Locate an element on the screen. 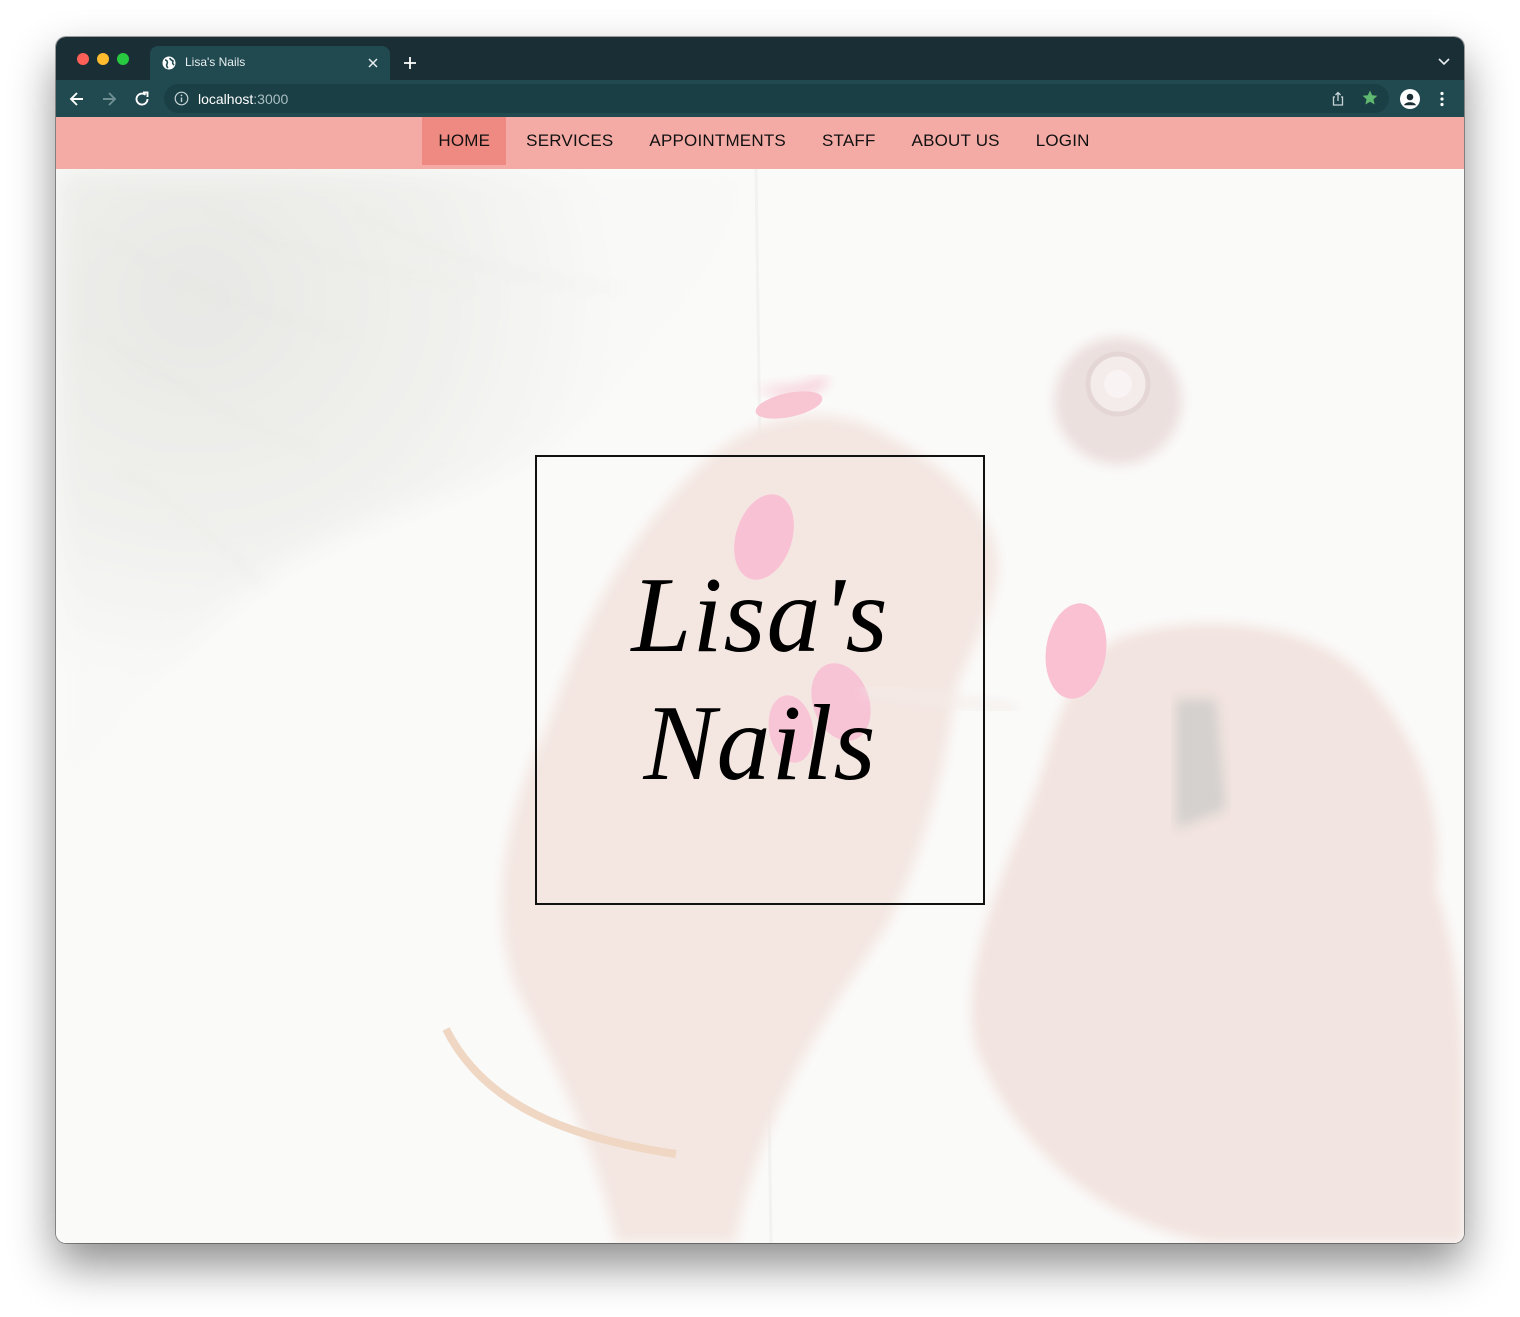 Image resolution: width=1520 pixels, height=1317 pixels. new-tab-icon is located at coordinates (410, 63).